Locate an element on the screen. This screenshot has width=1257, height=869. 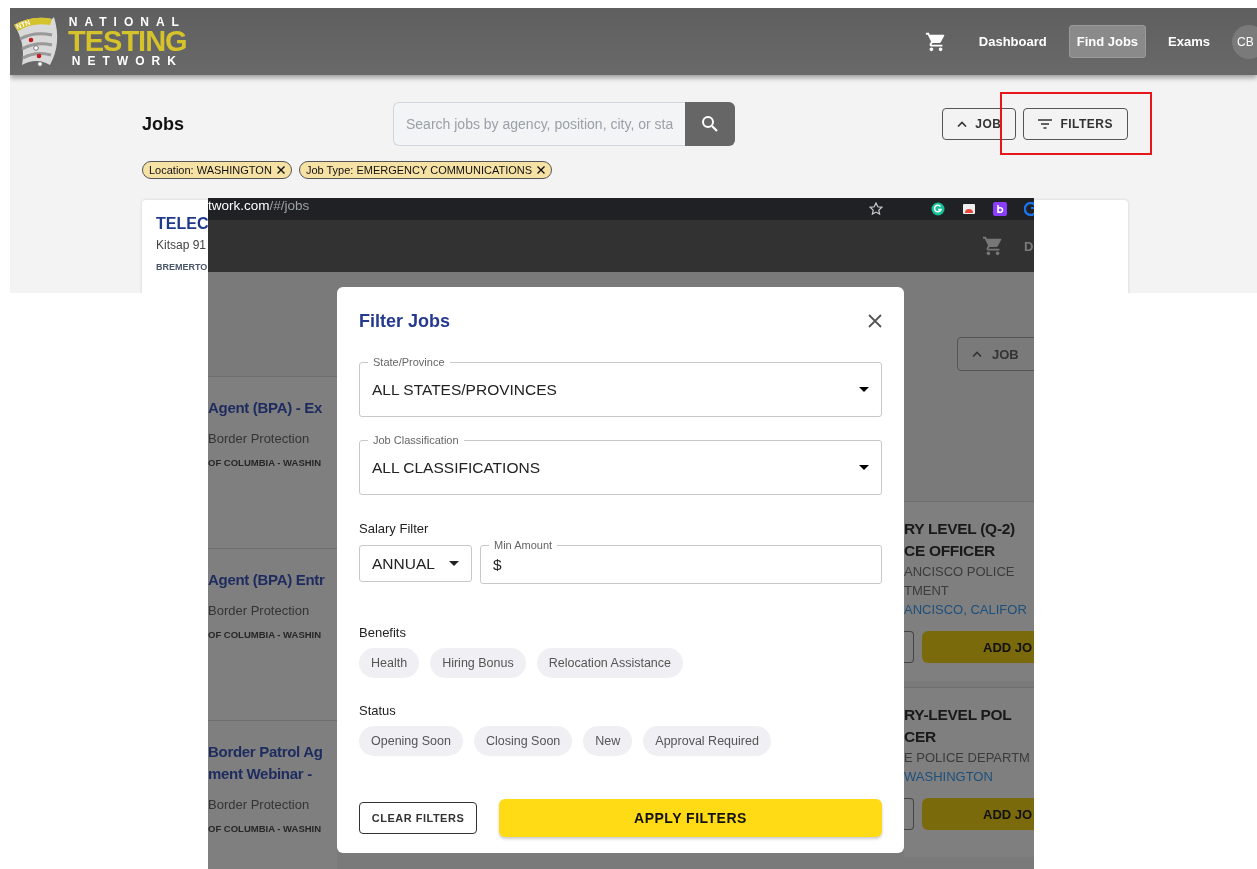
search-button is located at coordinates (710, 124).